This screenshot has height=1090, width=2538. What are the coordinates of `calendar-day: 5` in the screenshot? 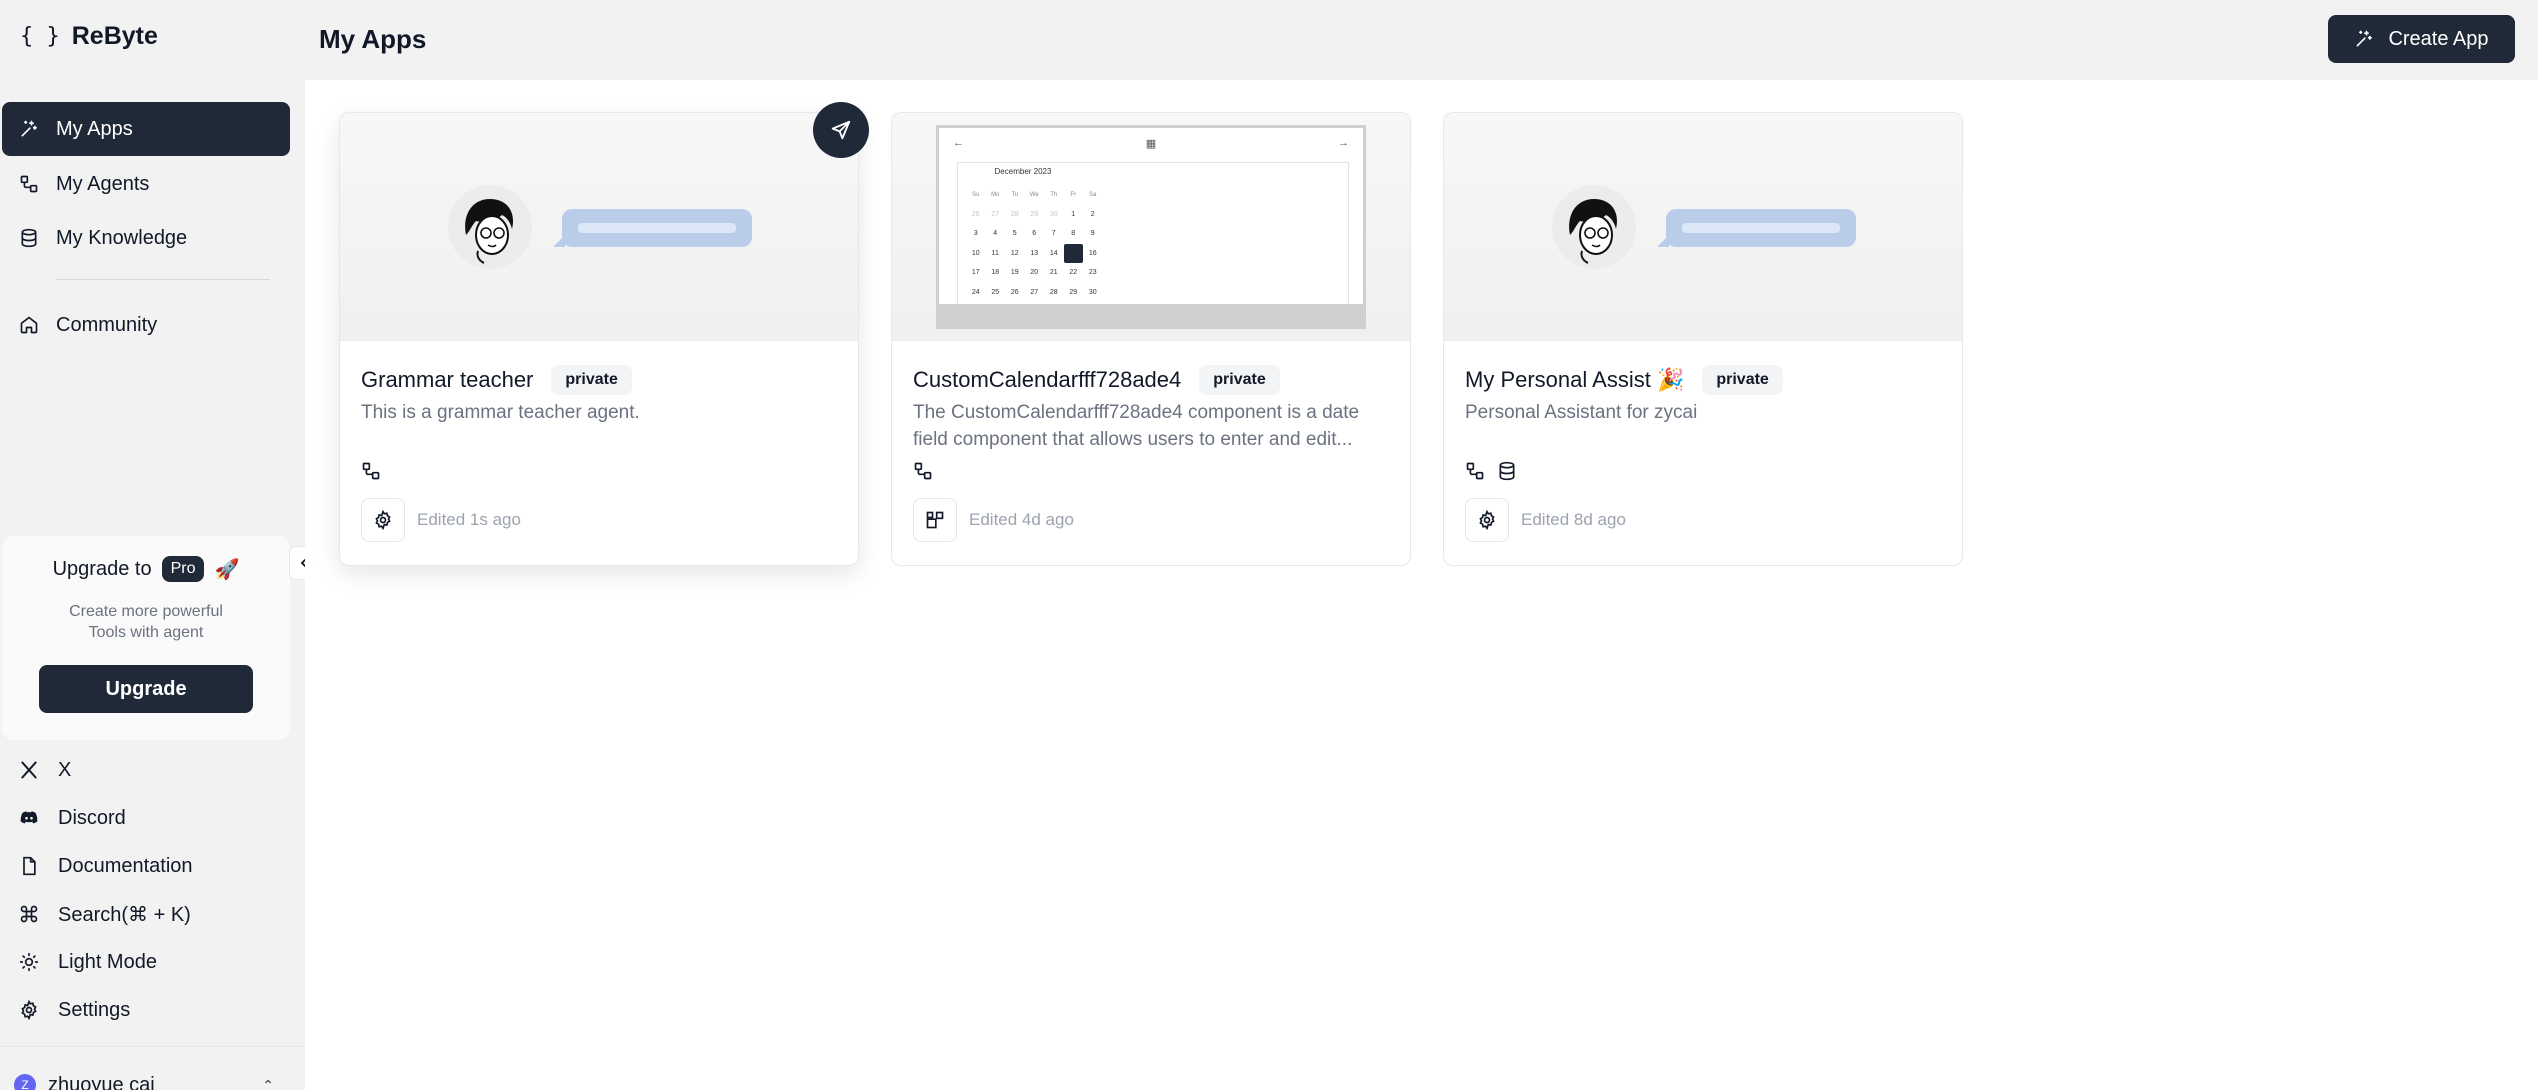 It's located at (1014, 234).